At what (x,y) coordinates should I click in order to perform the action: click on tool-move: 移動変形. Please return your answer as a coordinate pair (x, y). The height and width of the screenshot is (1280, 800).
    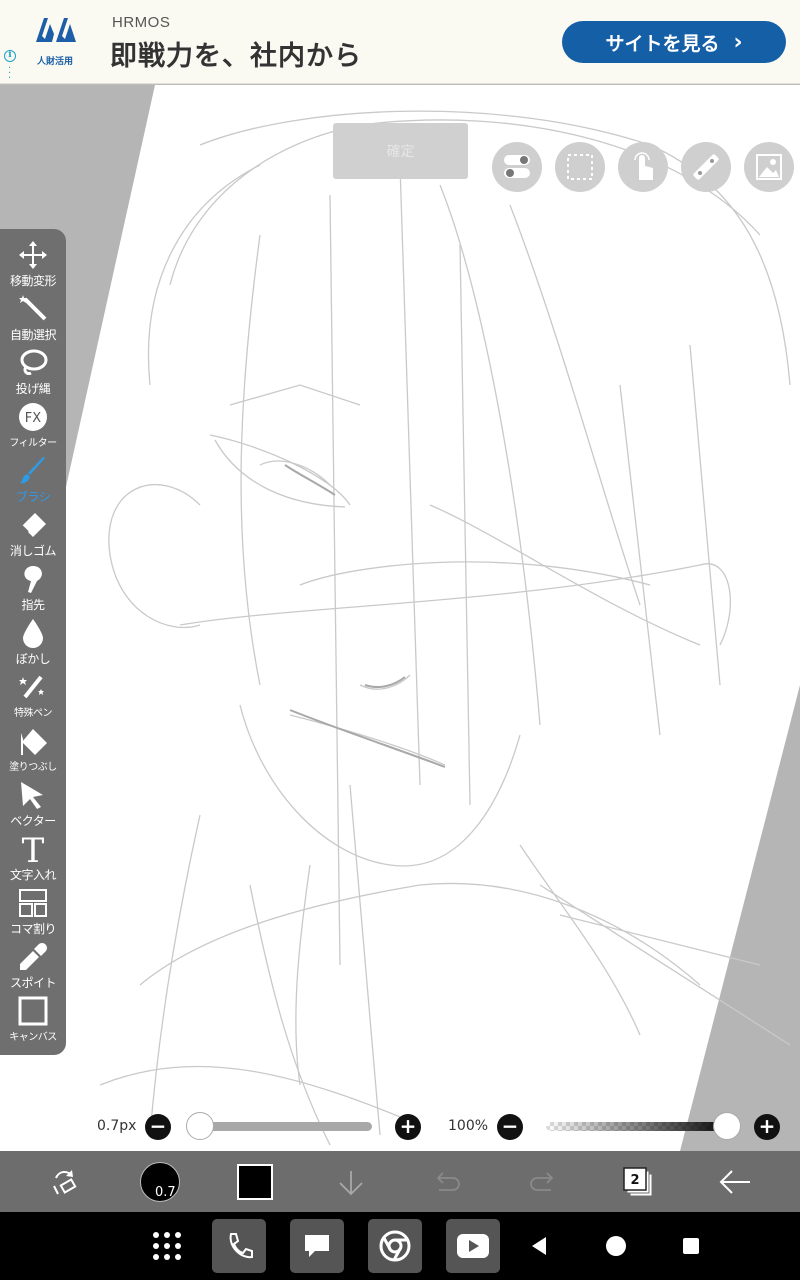
    Looking at the image, I should click on (33, 266).